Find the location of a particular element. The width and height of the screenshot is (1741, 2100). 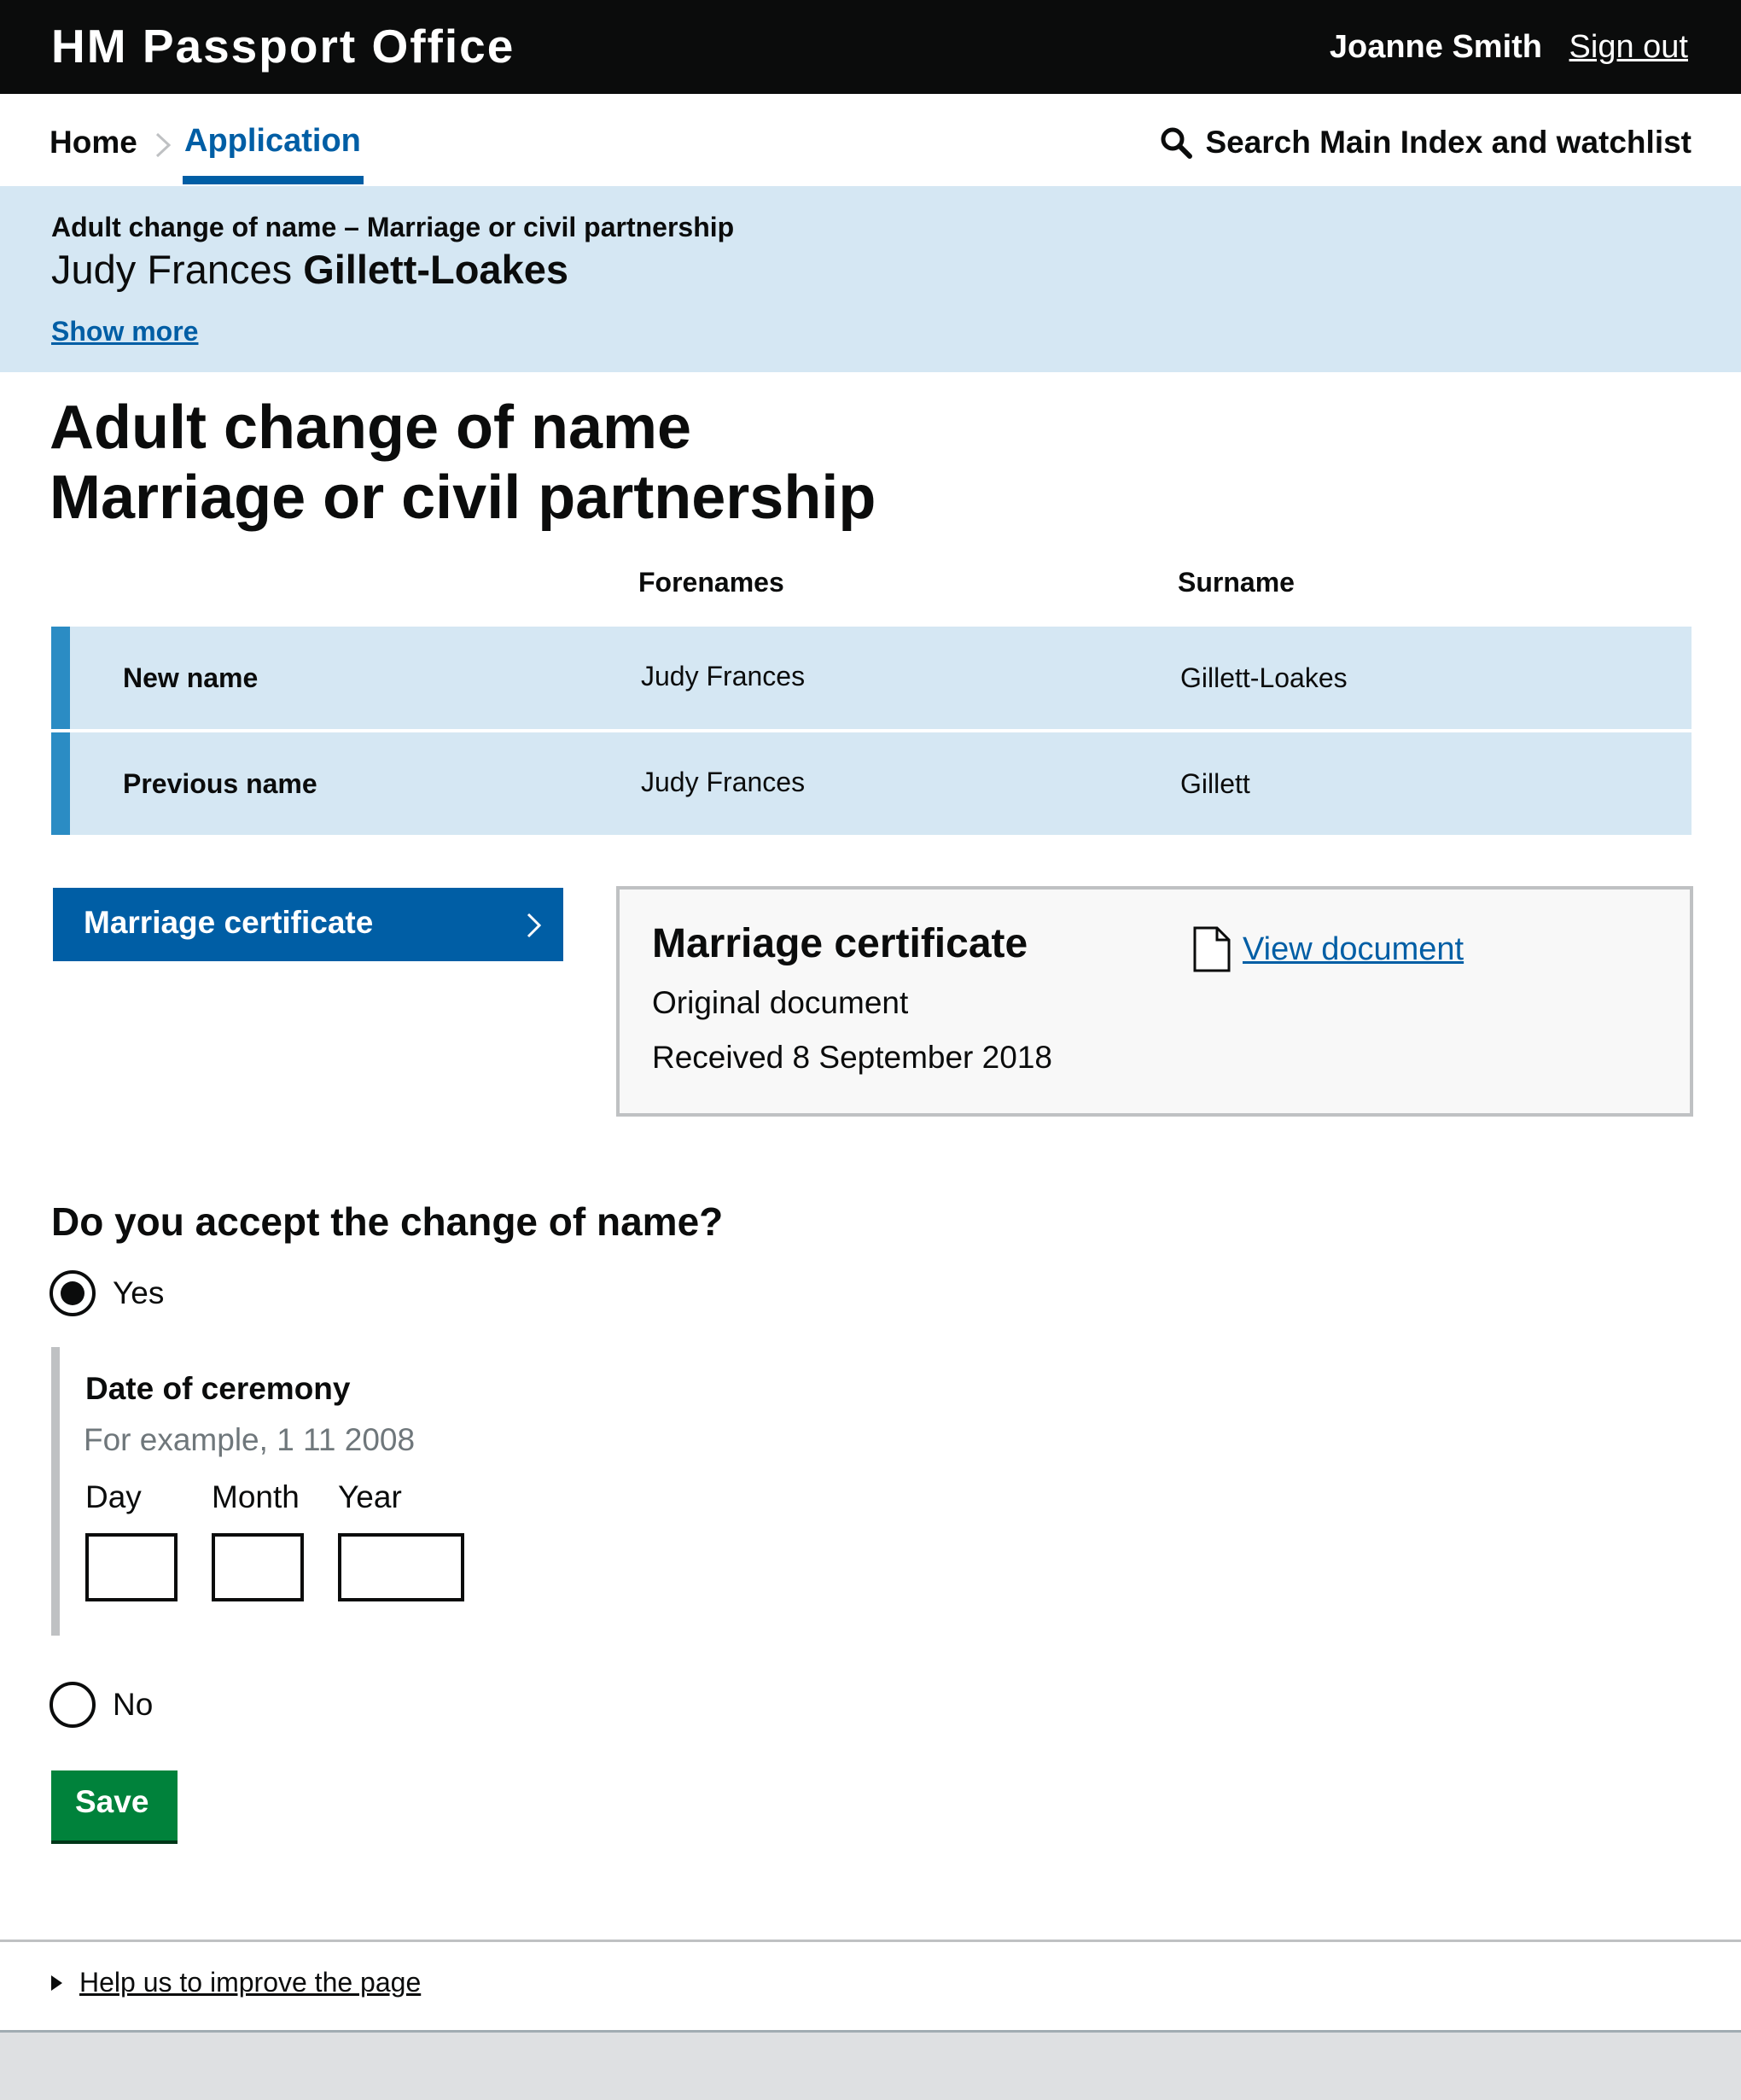

applicant-name: Judy Frances Gillett-Loakes is located at coordinates (309, 269).